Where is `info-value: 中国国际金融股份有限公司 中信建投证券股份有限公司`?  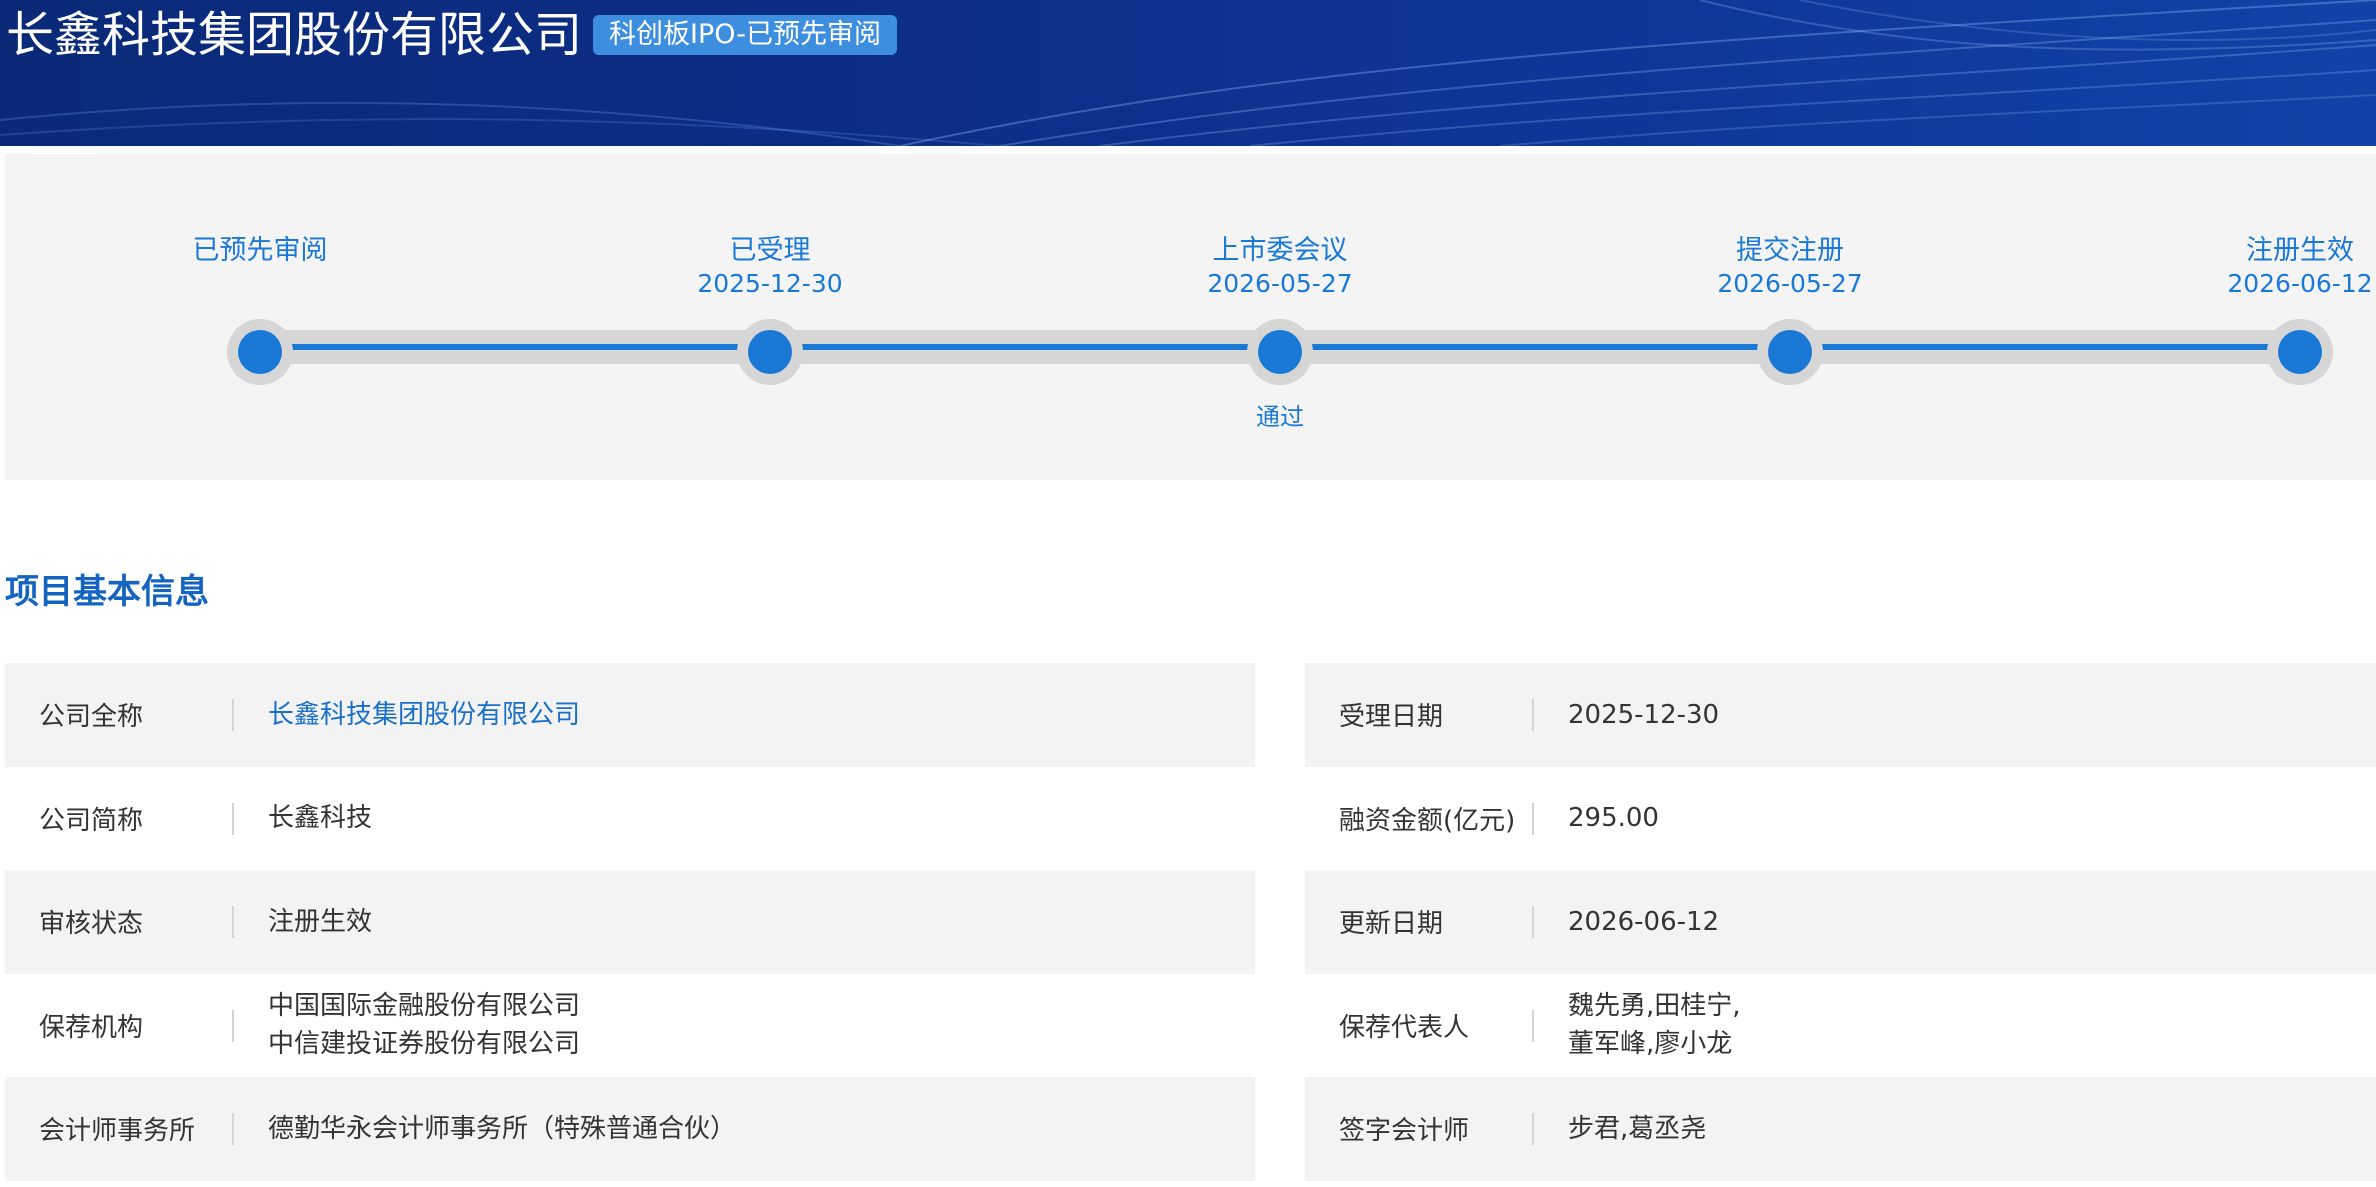
info-value: 中国国际金融股份有限公司 中信建投证券股份有限公司 is located at coordinates (424, 1025).